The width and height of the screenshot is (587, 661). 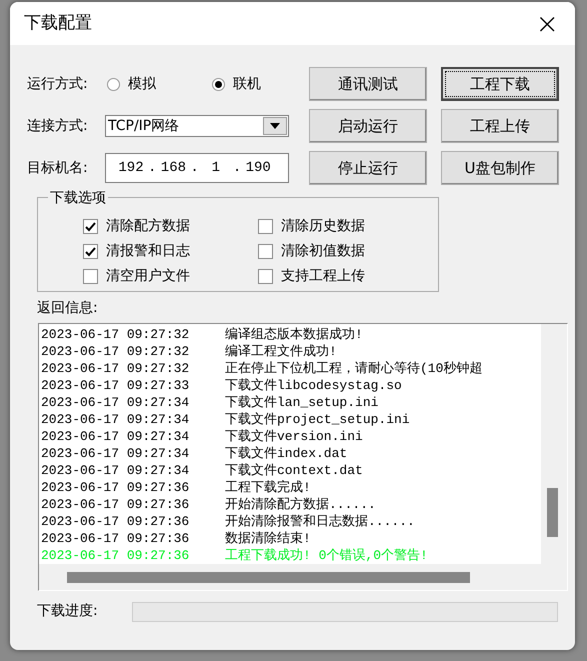 I want to click on log-message: 下载文件index.dat, so click(x=286, y=453).